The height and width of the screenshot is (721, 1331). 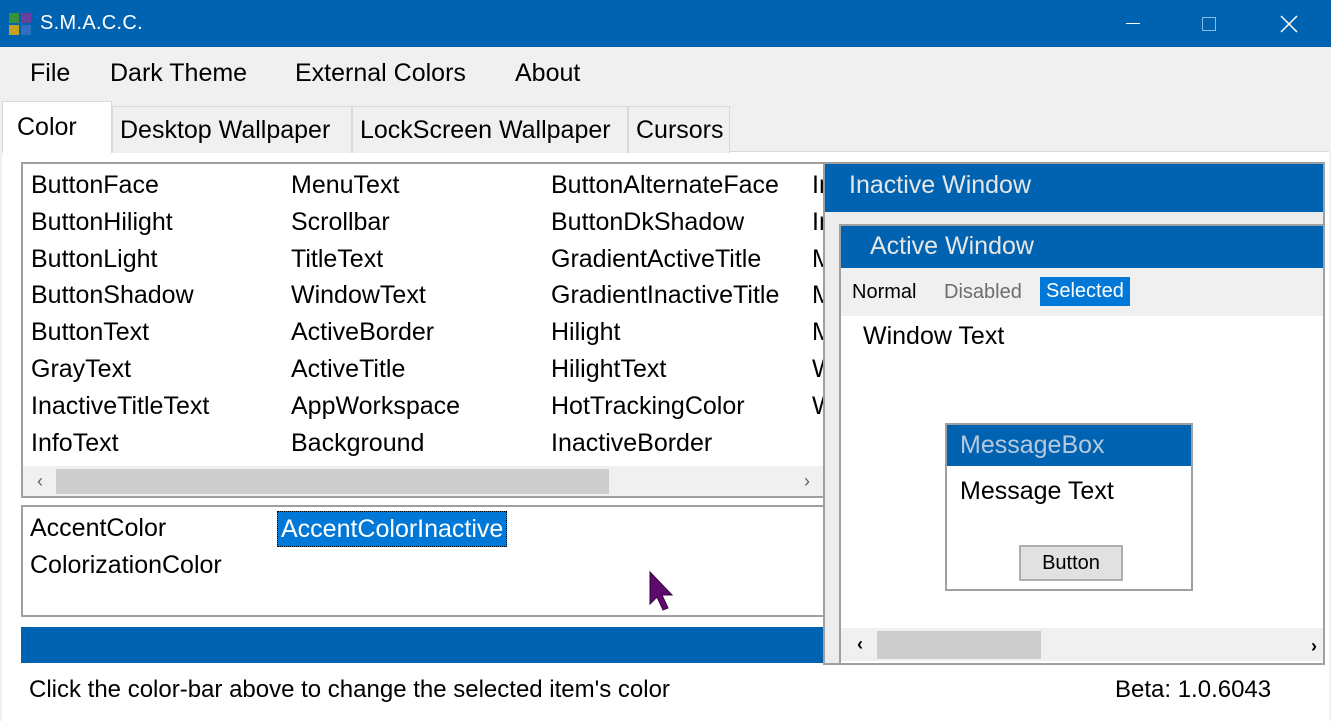 I want to click on list-item: GradientInactiveTitle, so click(x=662, y=295).